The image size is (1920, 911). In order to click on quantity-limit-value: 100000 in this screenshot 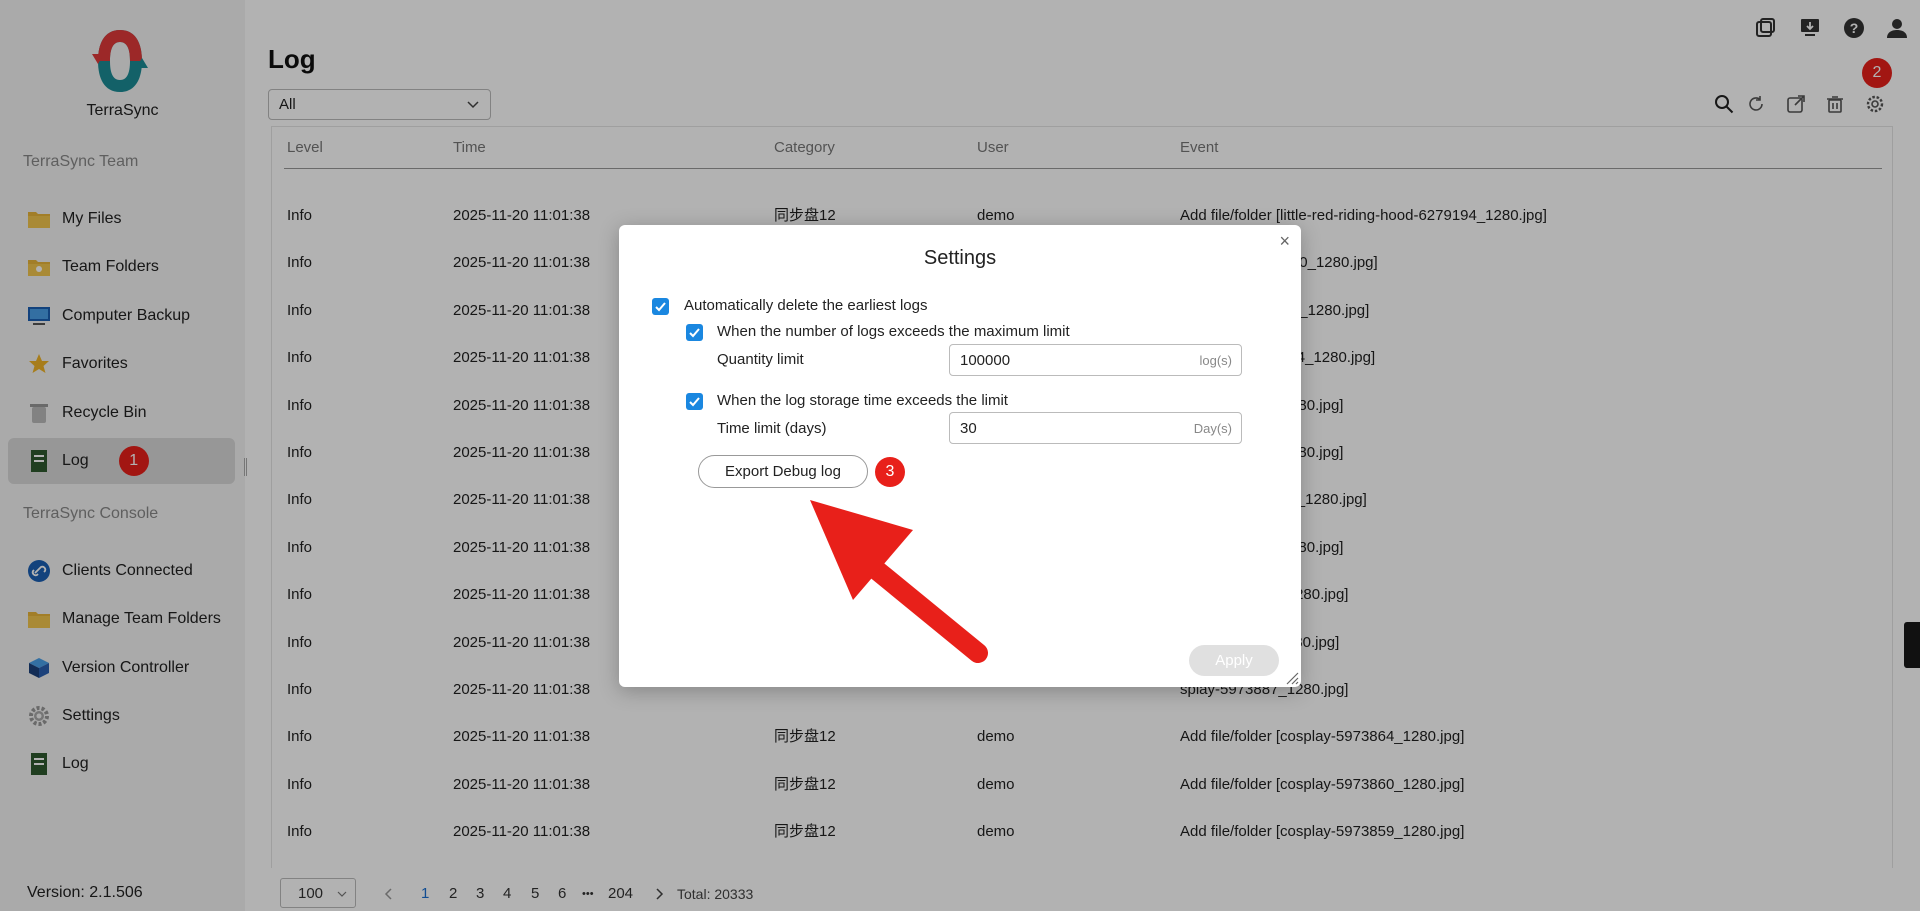, I will do `click(985, 360)`.